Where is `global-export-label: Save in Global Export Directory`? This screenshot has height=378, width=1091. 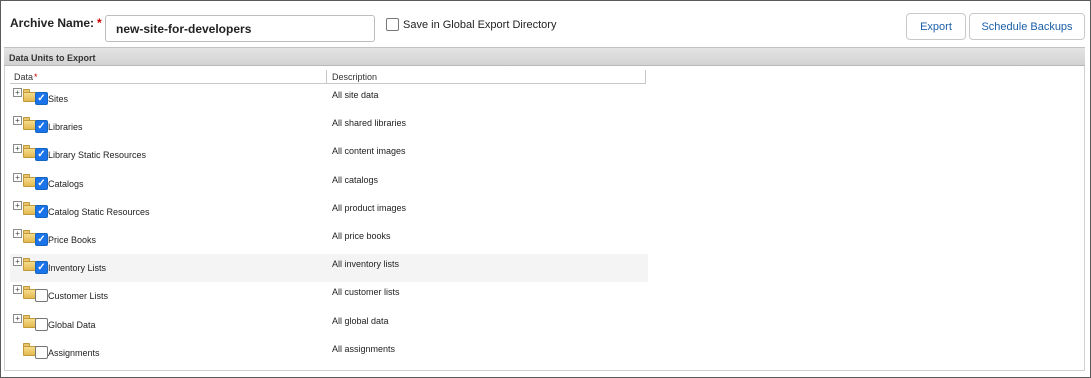 global-export-label: Save in Global Export Directory is located at coordinates (479, 25).